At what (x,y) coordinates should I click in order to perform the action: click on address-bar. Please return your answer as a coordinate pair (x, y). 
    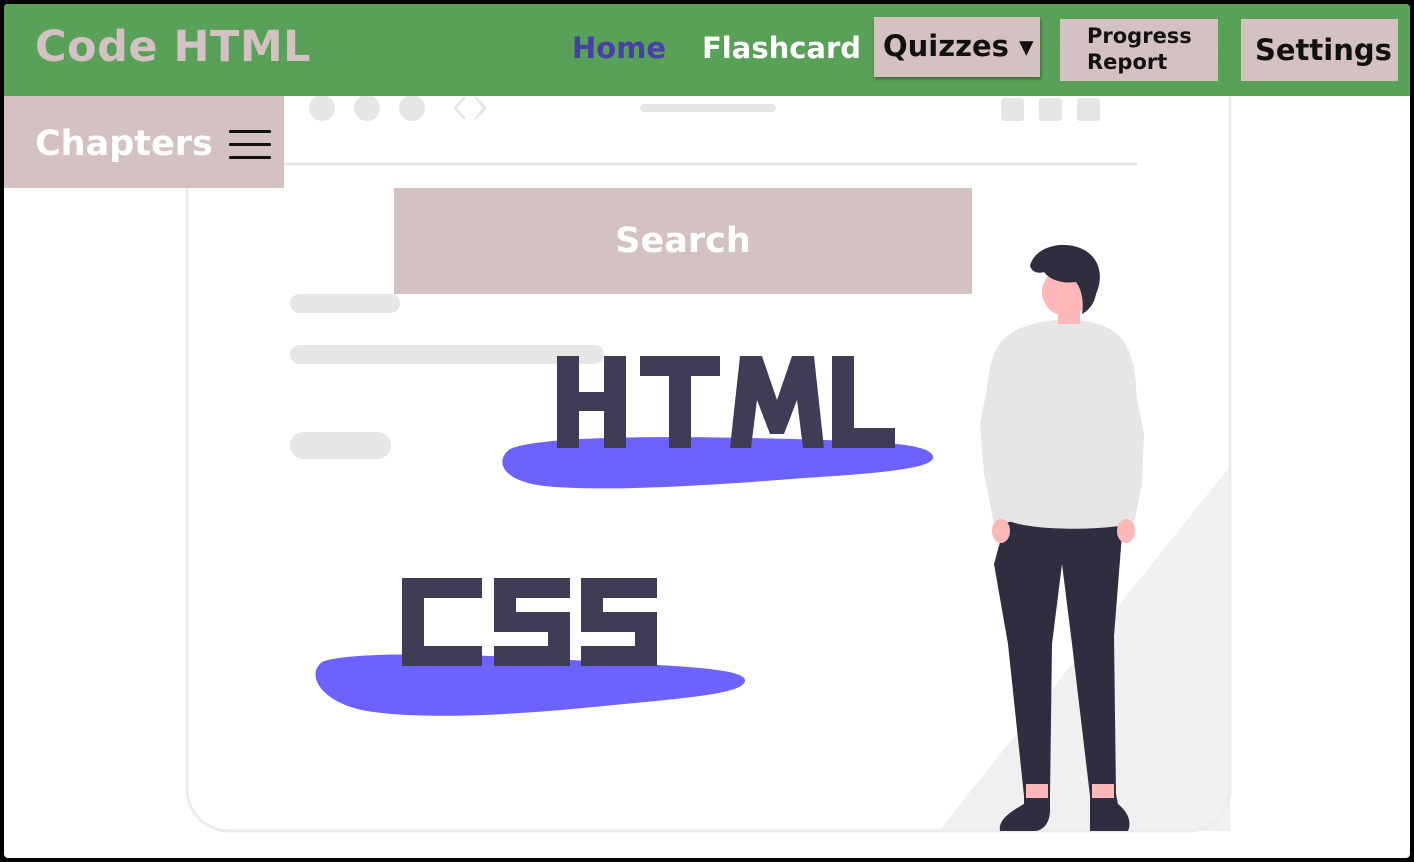
    Looking at the image, I should click on (708, 108).